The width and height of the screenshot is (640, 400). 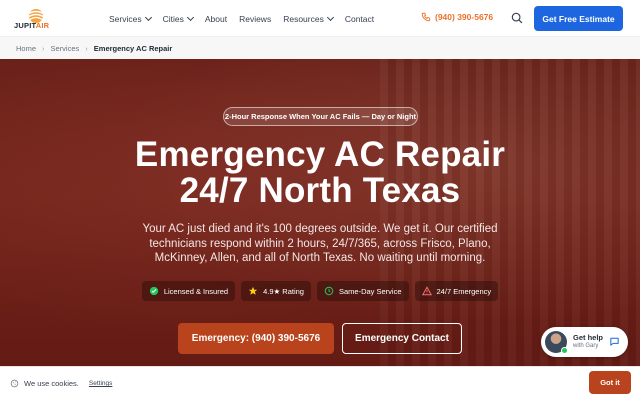 What do you see at coordinates (303, 18) in the screenshot?
I see `nav-resources-label: Resources` at bounding box center [303, 18].